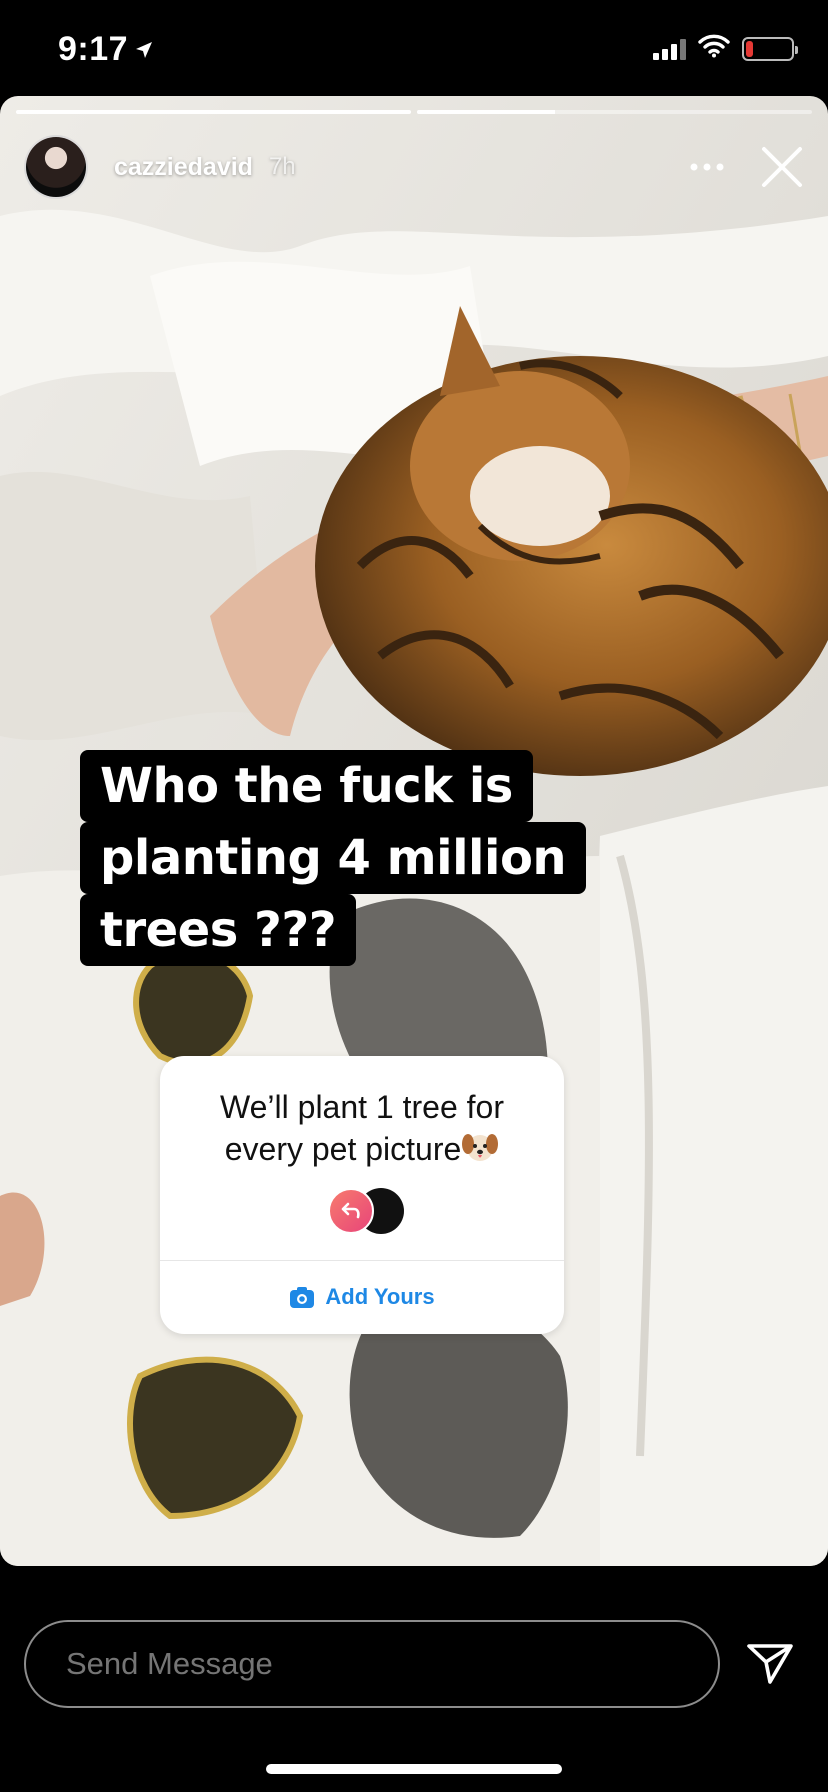 Image resolution: width=828 pixels, height=1792 pixels. I want to click on post-age: 7h, so click(282, 166).